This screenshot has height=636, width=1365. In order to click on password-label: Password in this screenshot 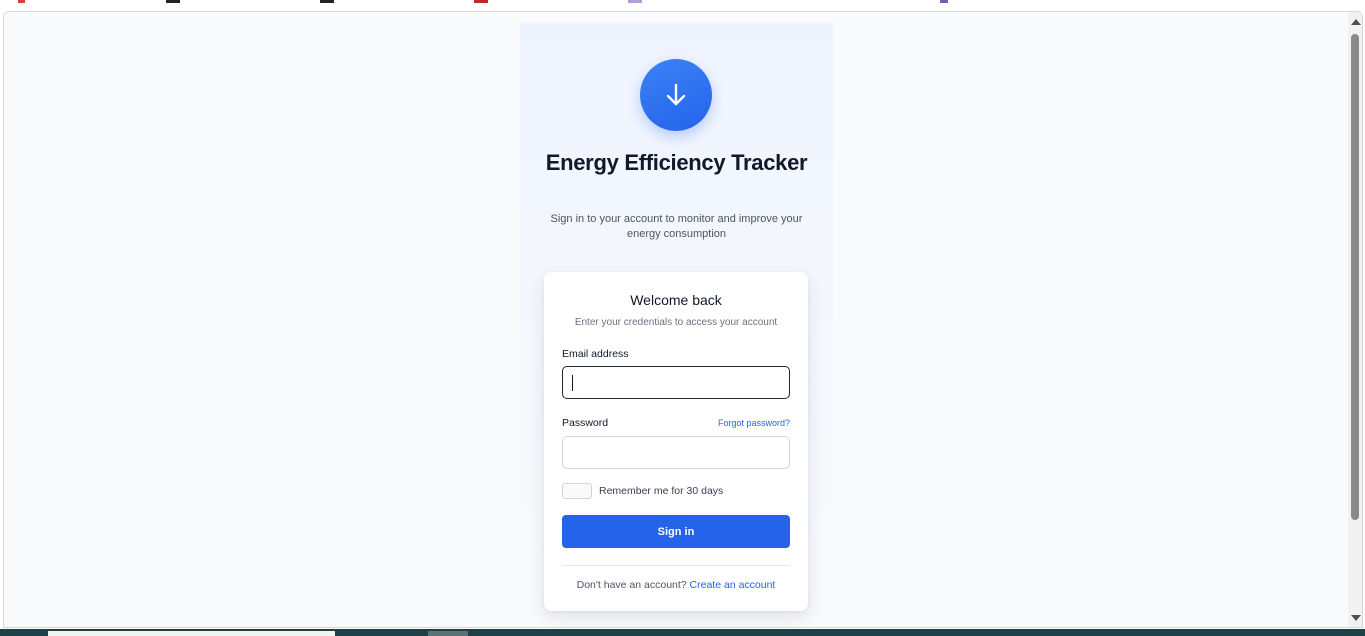, I will do `click(585, 423)`.